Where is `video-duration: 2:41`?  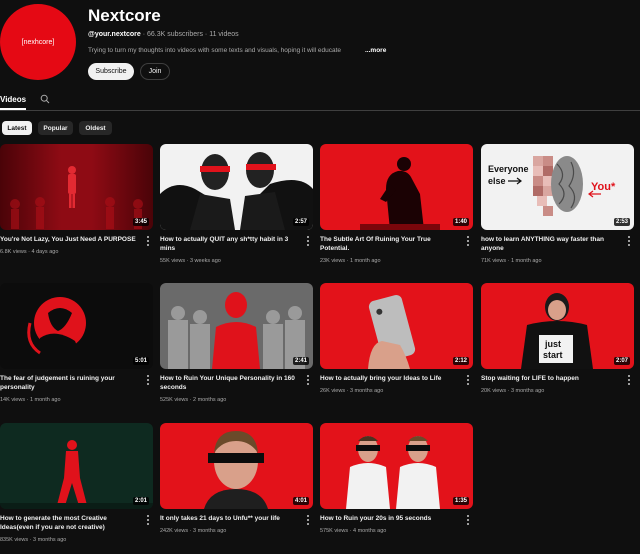 video-duration: 2:41 is located at coordinates (300, 361).